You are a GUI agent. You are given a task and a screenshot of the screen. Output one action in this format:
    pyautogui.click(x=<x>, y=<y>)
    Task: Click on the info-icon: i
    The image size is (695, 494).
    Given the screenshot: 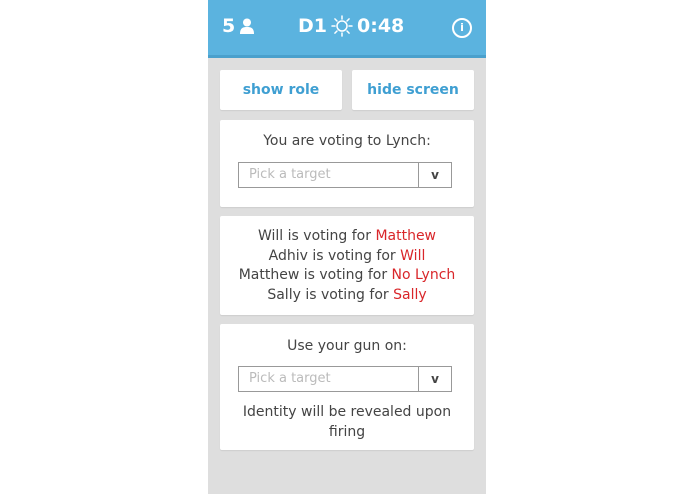 What is the action you would take?
    pyautogui.click(x=462, y=28)
    